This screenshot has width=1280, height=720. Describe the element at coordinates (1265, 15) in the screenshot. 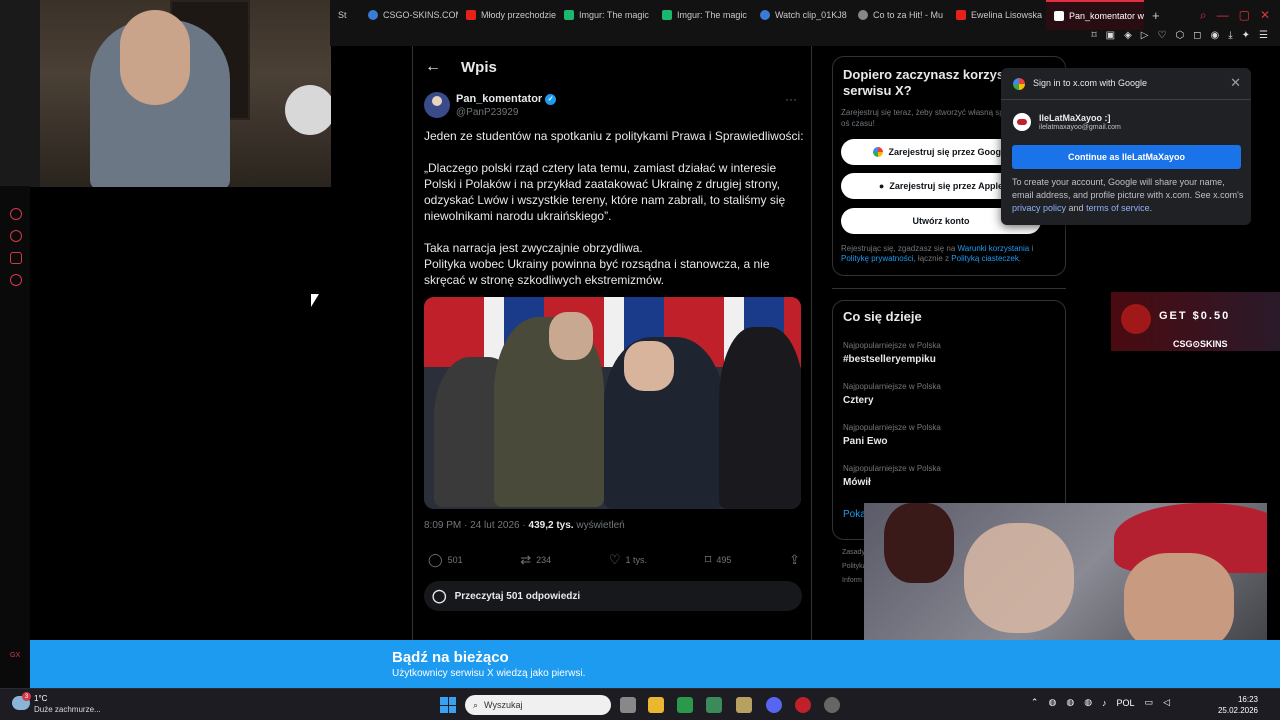

I see `close-window-icon: ✕` at that location.